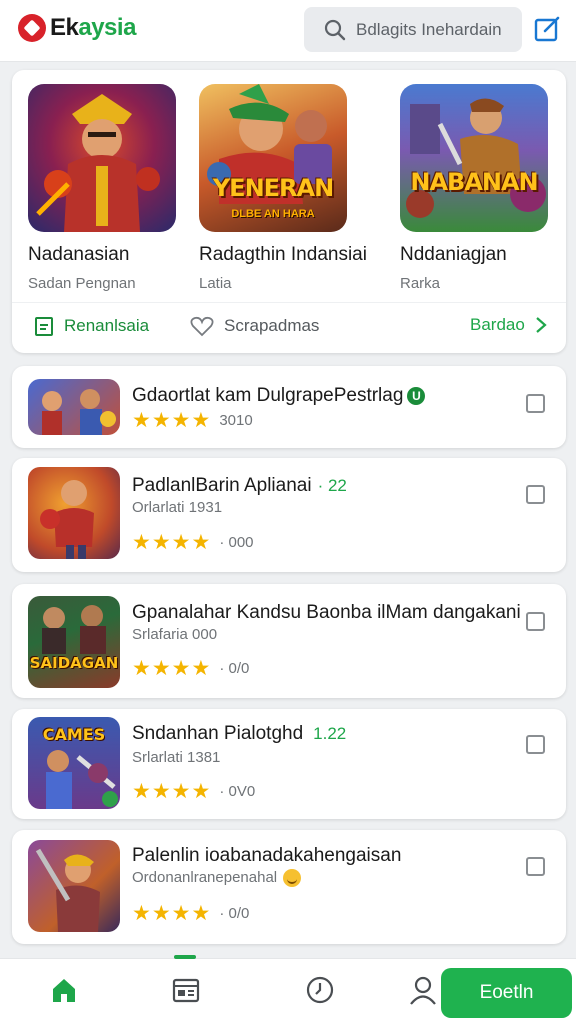 The image size is (576, 1024). I want to click on featured-see-more-label: Bardao, so click(497, 324).